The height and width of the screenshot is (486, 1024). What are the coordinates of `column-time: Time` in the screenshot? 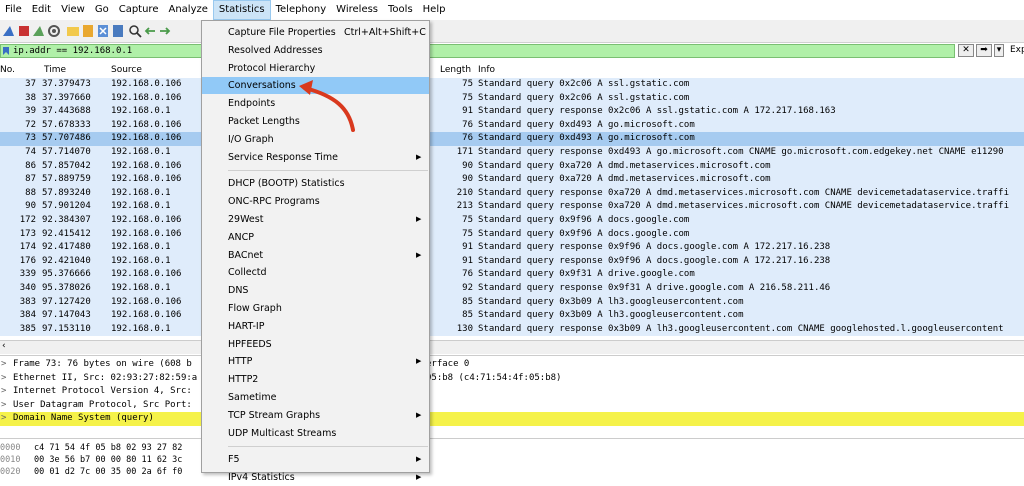 It's located at (55, 70).